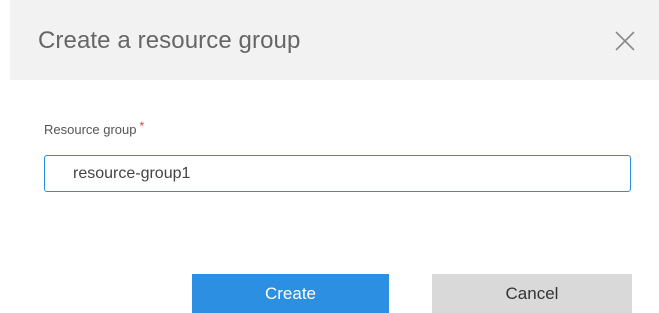 The image size is (659, 313). I want to click on resource-group-label: Resource group *, so click(94, 128).